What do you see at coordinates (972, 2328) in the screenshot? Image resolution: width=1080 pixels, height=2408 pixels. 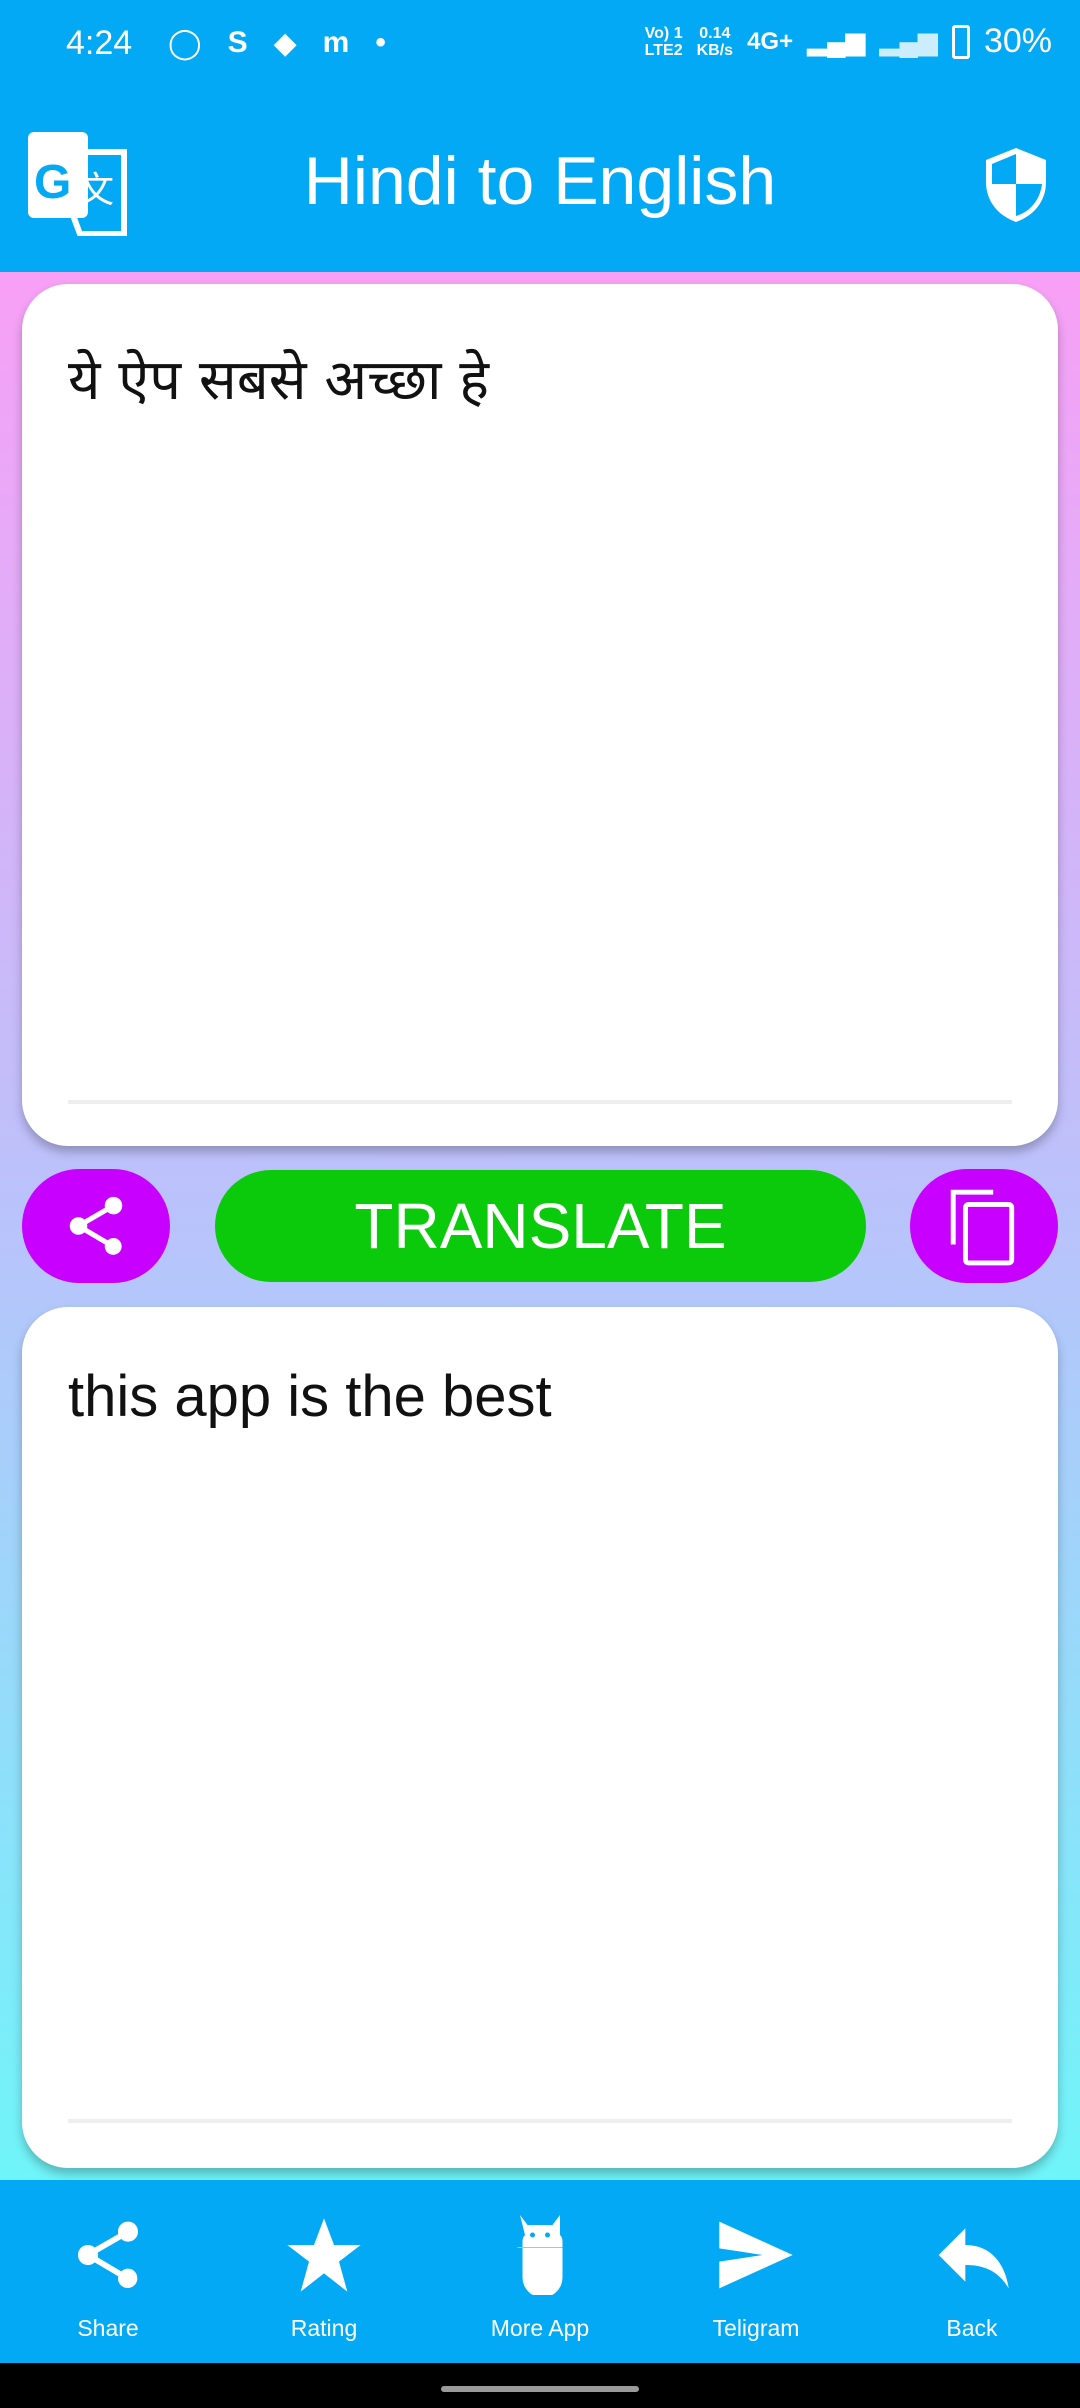 I see `nav-back-label: Back` at bounding box center [972, 2328].